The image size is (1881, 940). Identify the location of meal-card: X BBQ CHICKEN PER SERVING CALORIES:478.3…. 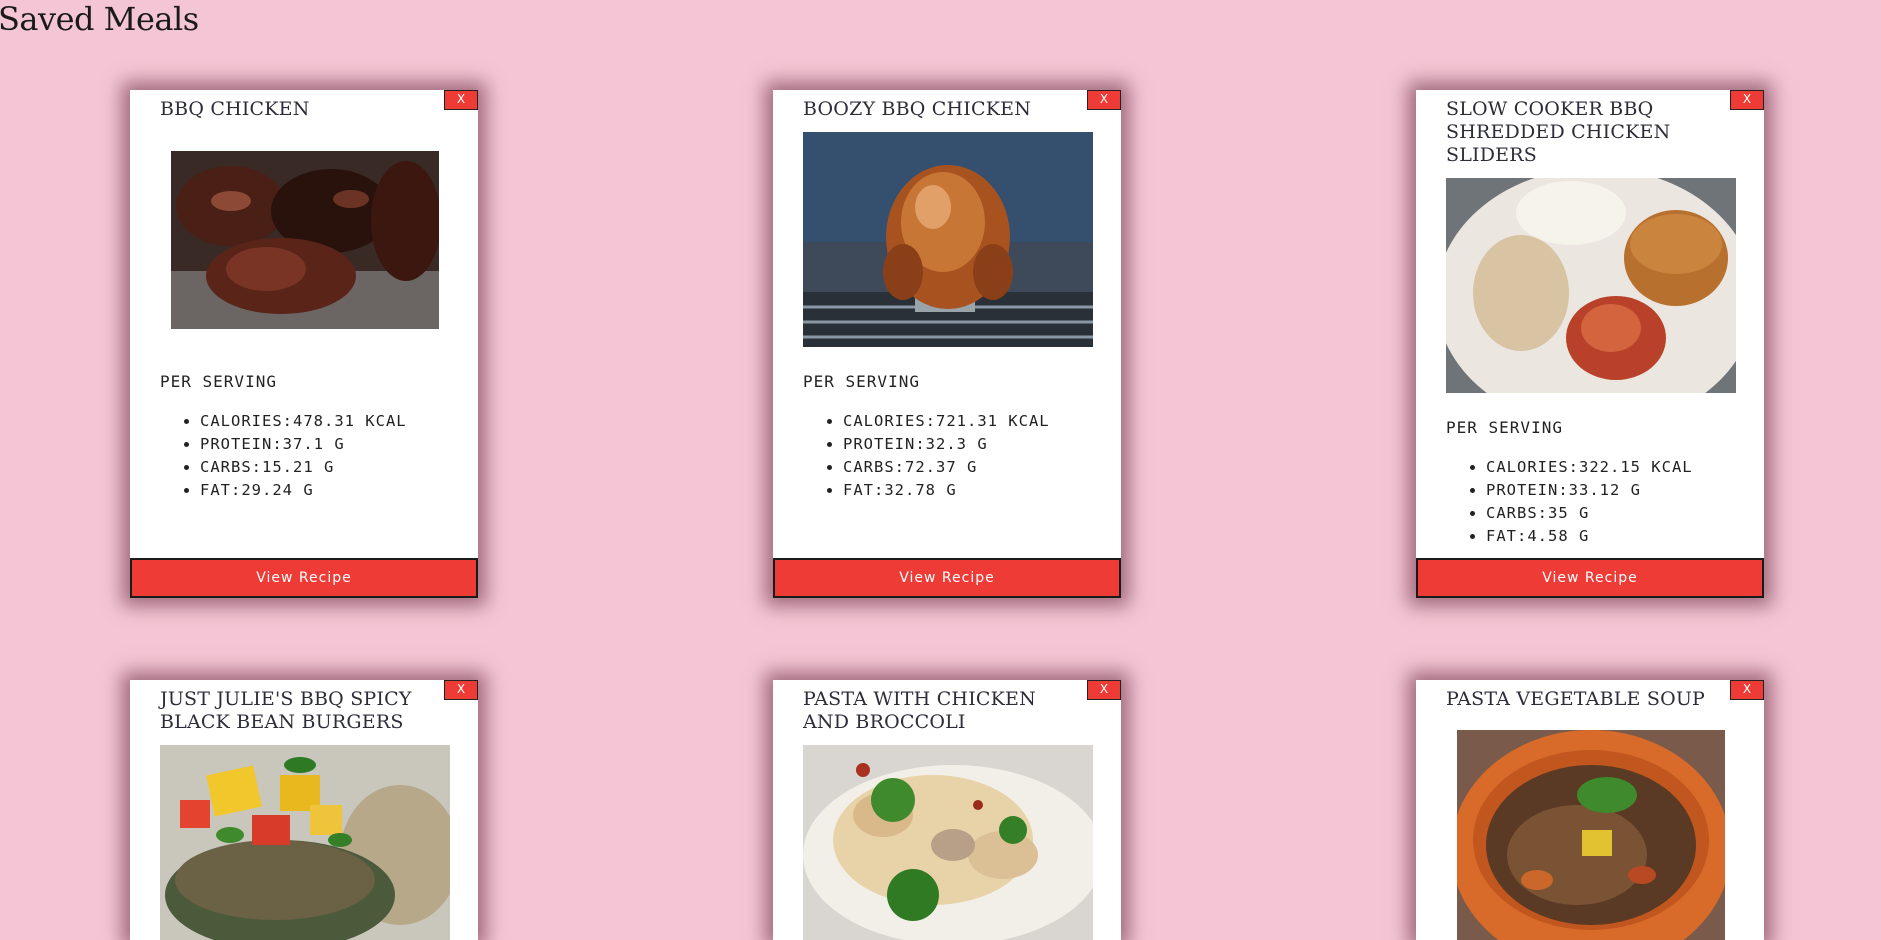
(304, 344).